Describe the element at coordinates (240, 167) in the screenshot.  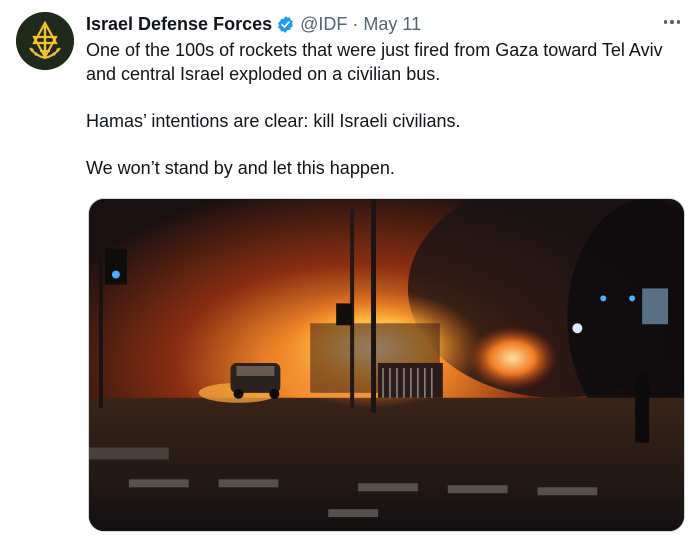
I see `tweet-text-line: We won’t stand by and let this happen.` at that location.